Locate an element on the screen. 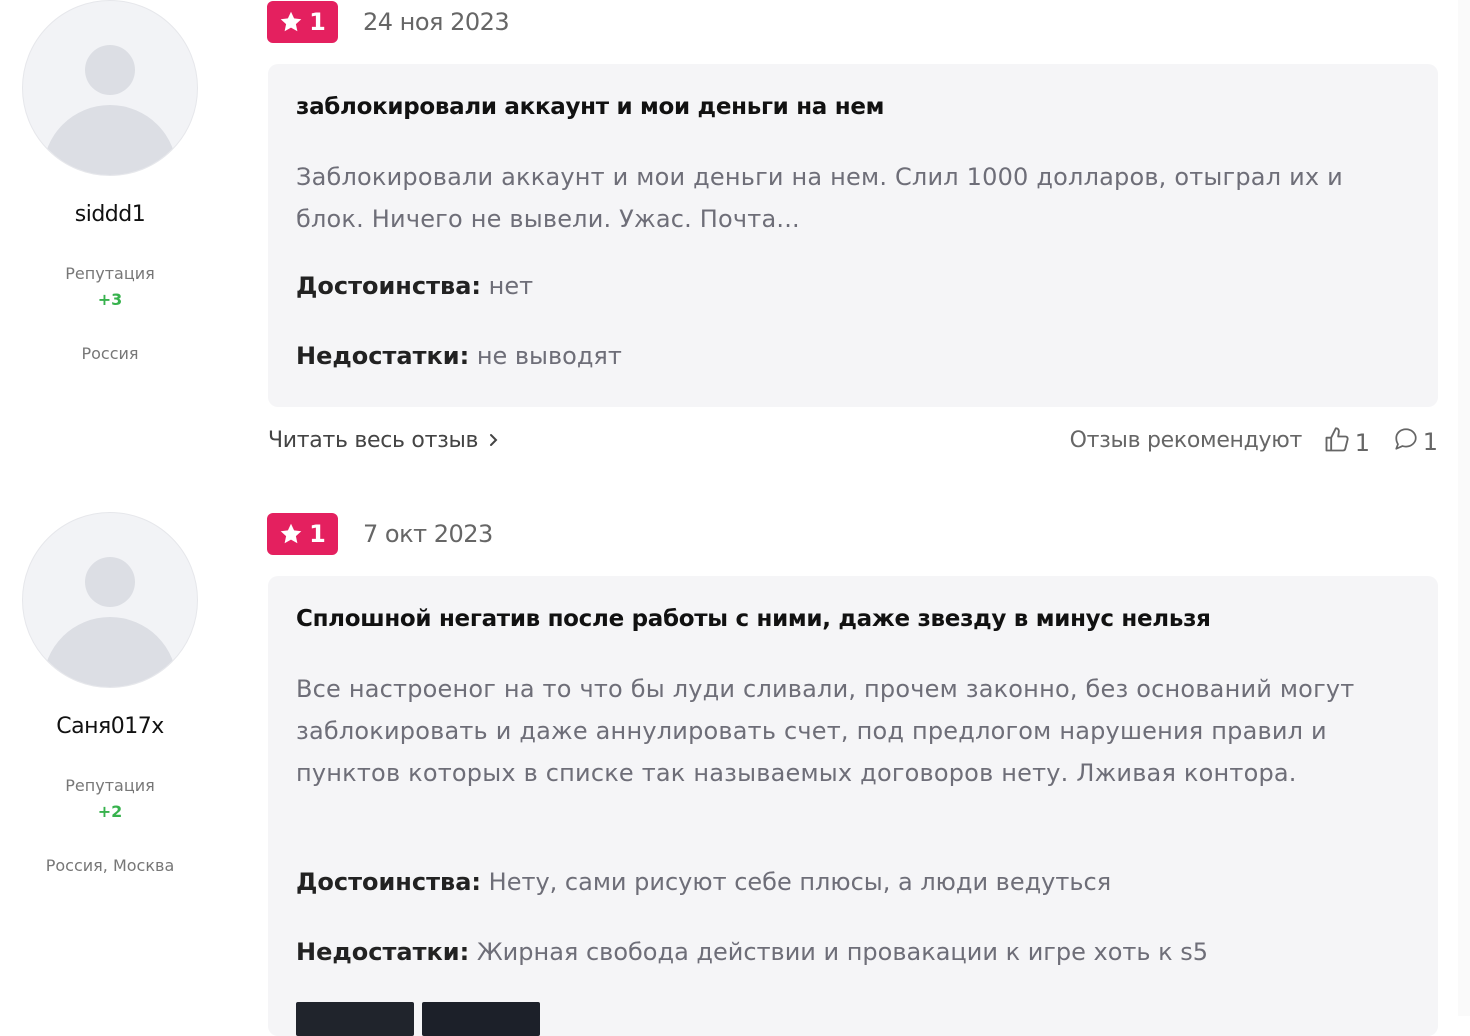 This screenshot has width=1470, height=1036. comment-icon is located at coordinates (1406, 442).